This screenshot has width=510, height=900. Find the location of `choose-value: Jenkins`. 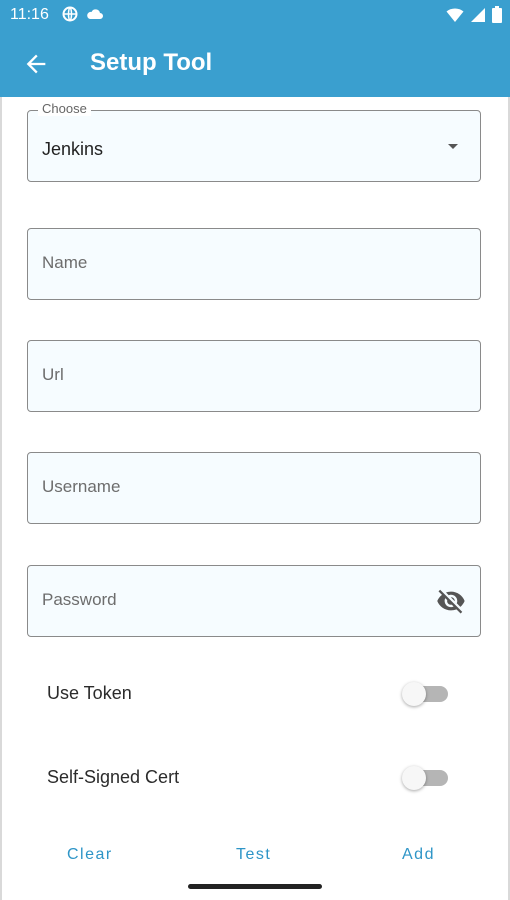

choose-value: Jenkins is located at coordinates (73, 149).